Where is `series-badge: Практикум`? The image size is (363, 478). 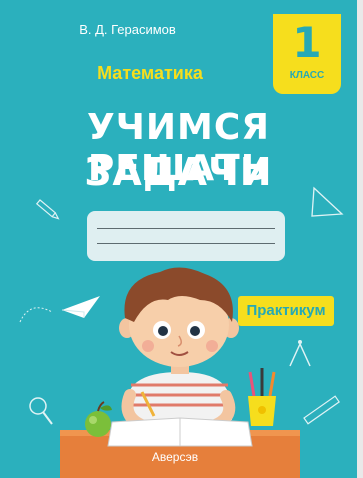
series-badge: Практикум is located at coordinates (286, 311).